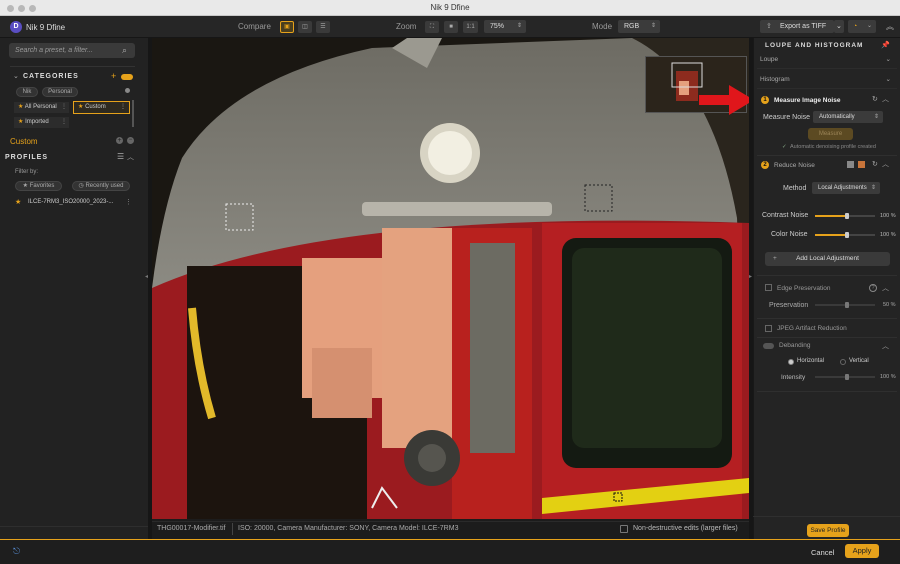  What do you see at coordinates (119, 140) in the screenshot?
I see `add-preset-icon: +` at bounding box center [119, 140].